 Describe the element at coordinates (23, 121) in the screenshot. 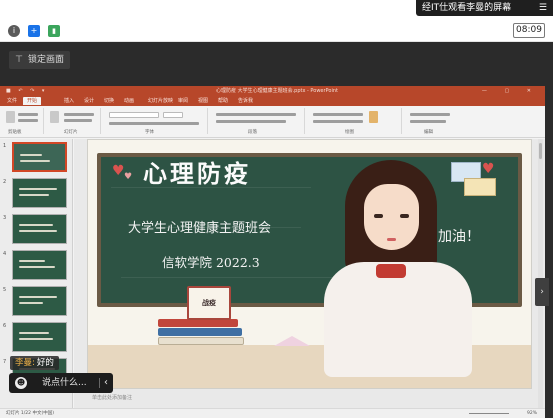

I see `ribbon-group-clipboard: 剪贴板` at that location.